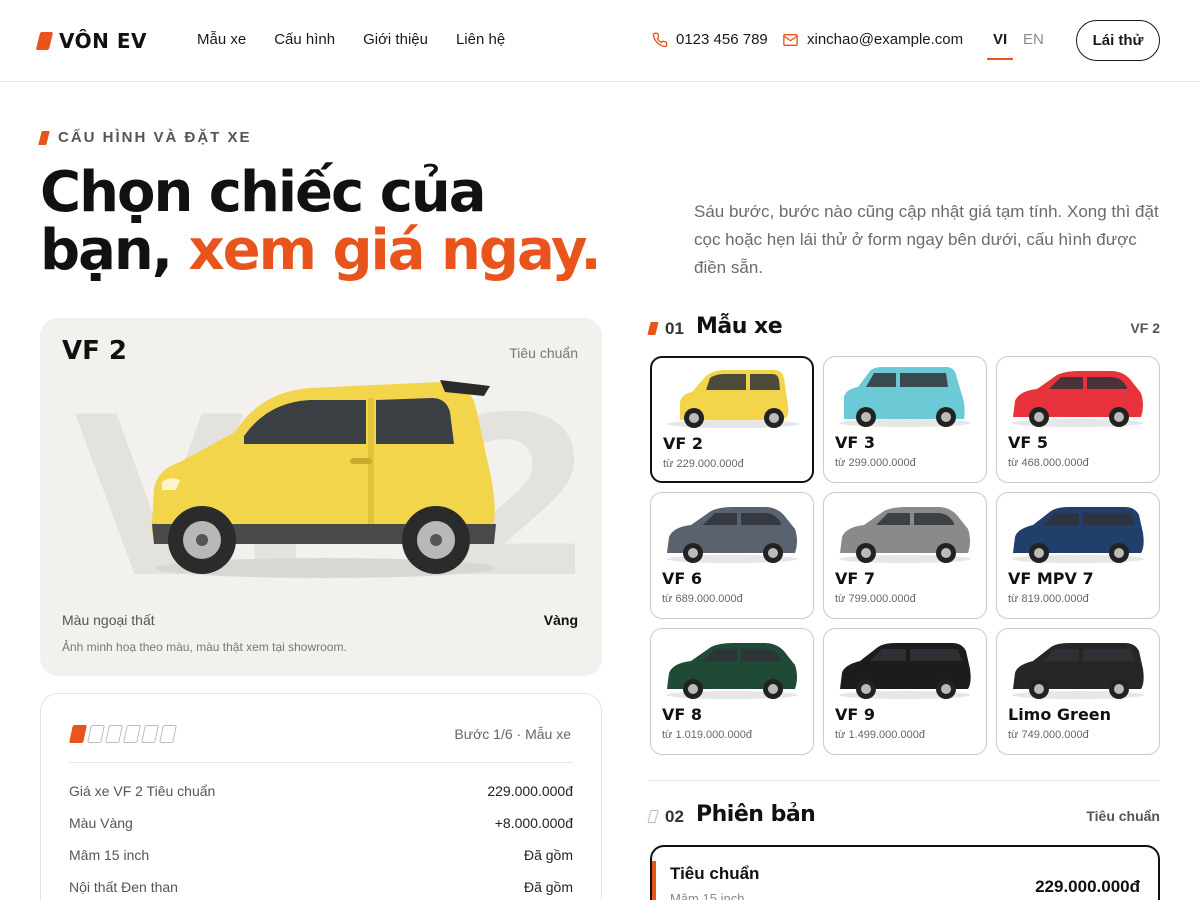 The height and width of the screenshot is (900, 1200). Describe the element at coordinates (872, 39) in the screenshot. I see `email-link: xinchao@example.com` at that location.